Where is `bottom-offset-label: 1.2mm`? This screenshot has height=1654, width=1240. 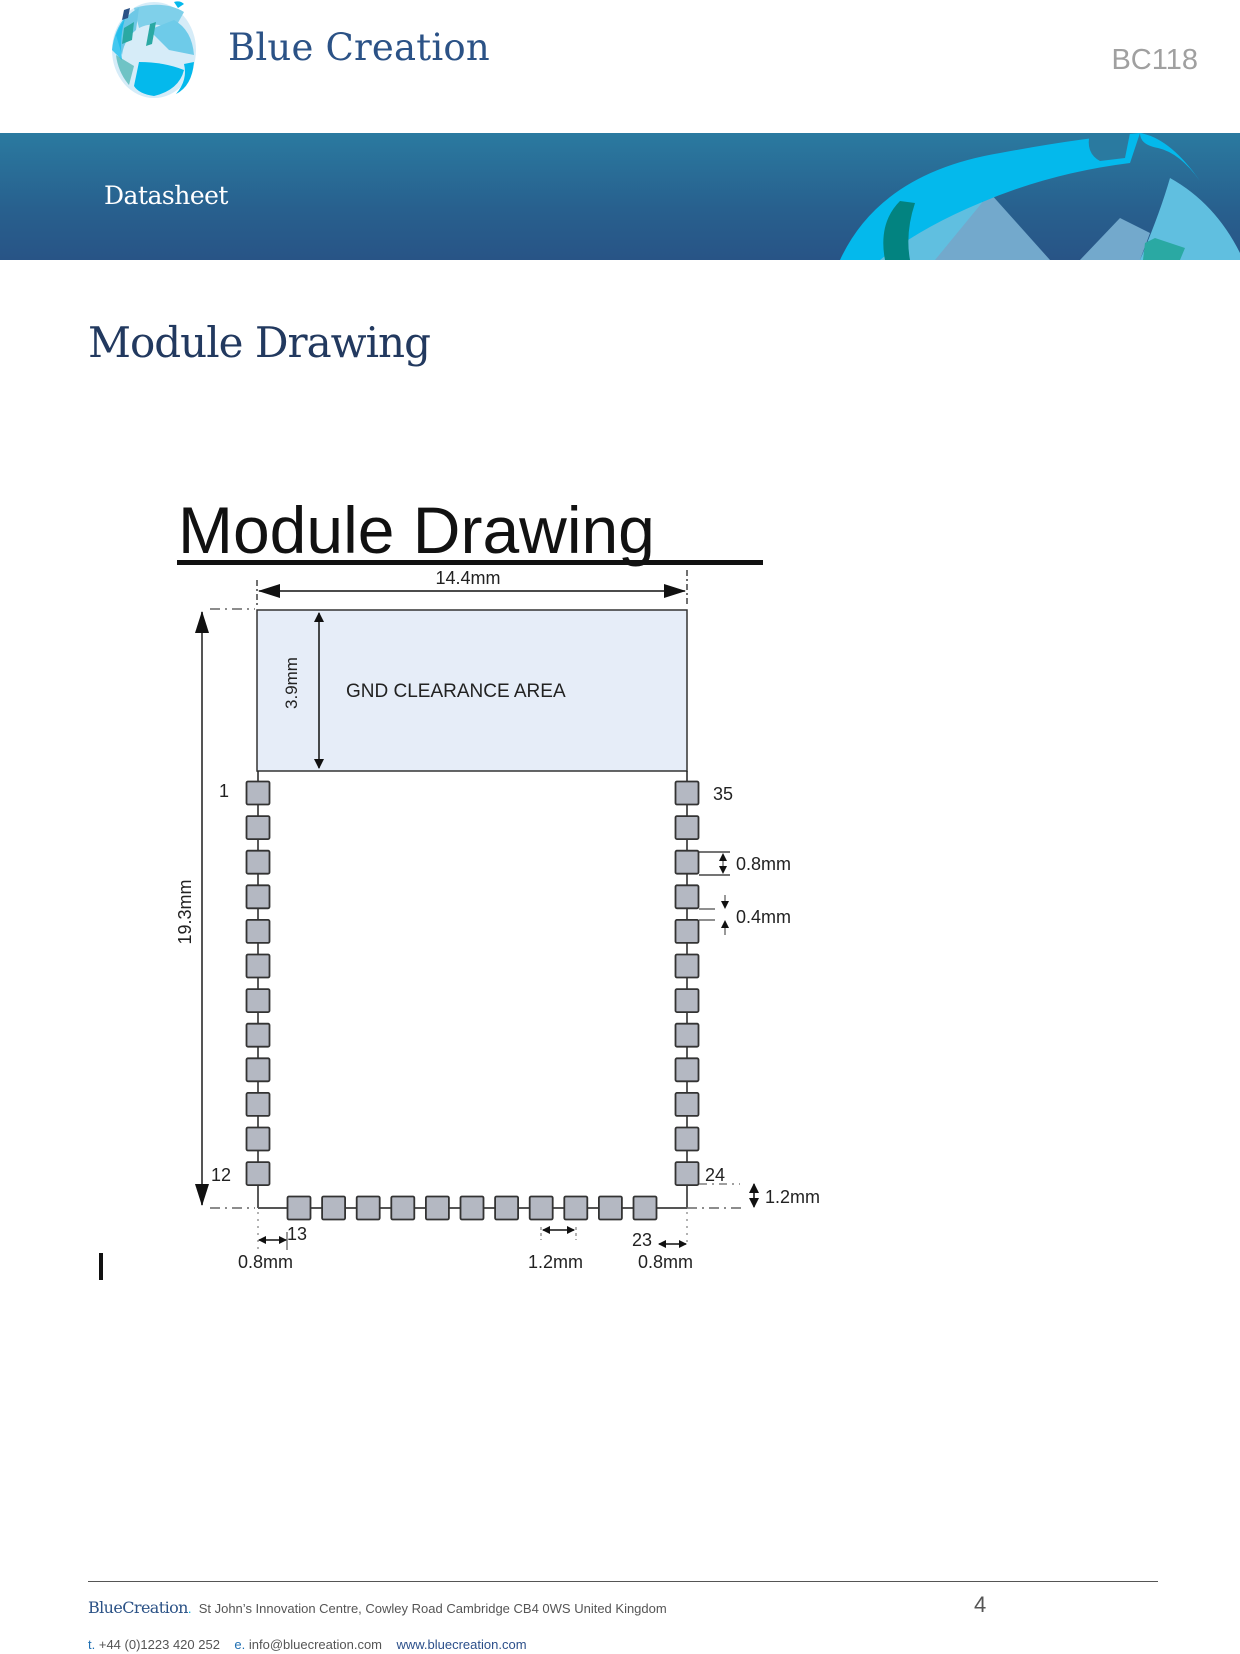
bottom-offset-label: 1.2mm is located at coordinates (792, 1197).